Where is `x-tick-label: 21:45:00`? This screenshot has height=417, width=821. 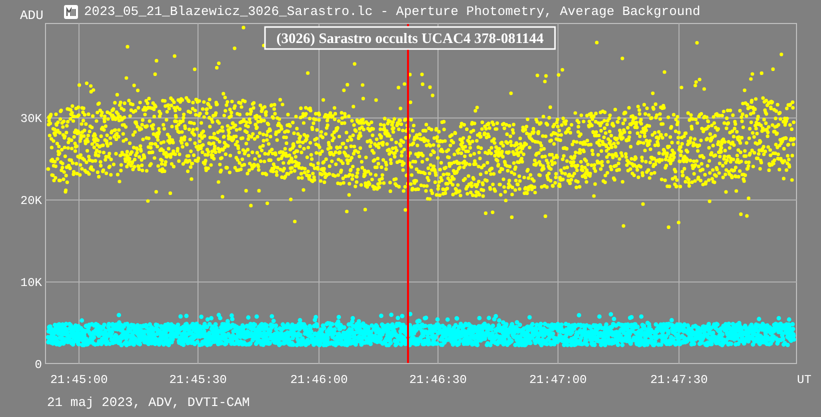 x-tick-label: 21:45:00 is located at coordinates (79, 380).